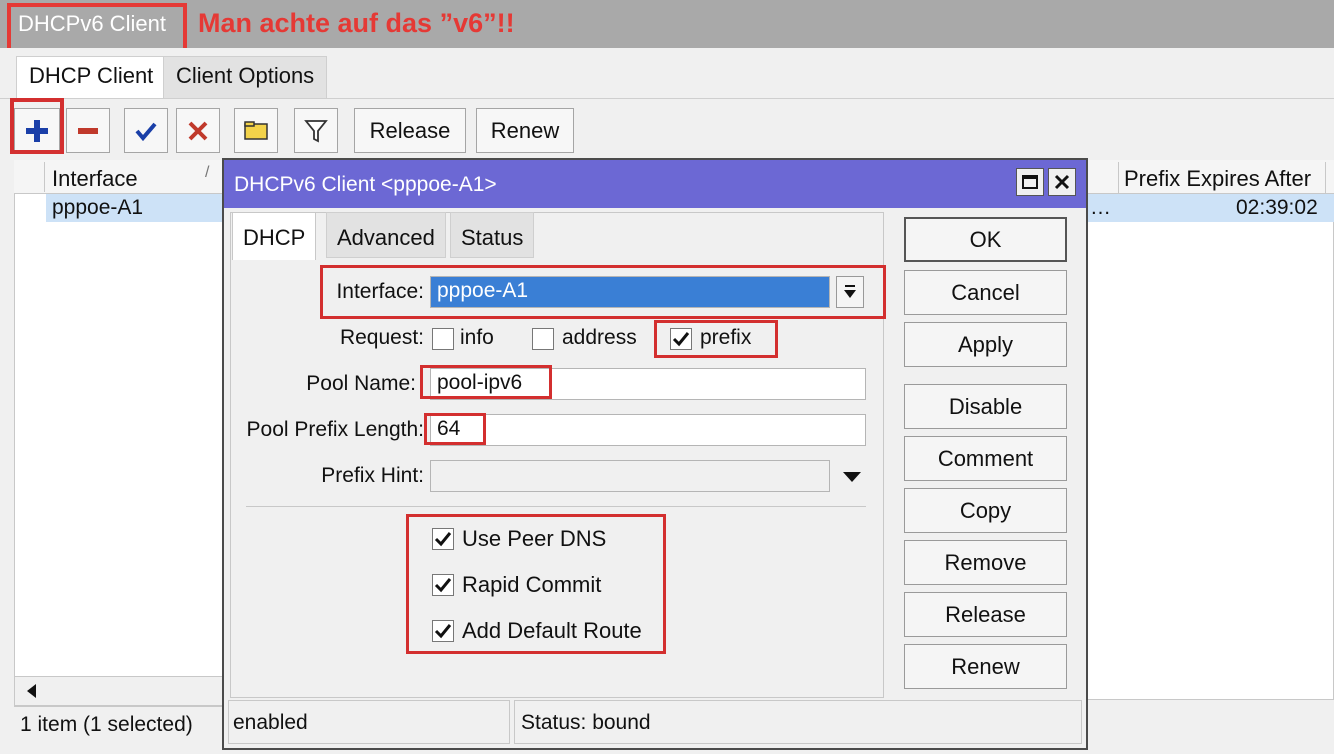  I want to click on request-info-checkbox, so click(443, 339).